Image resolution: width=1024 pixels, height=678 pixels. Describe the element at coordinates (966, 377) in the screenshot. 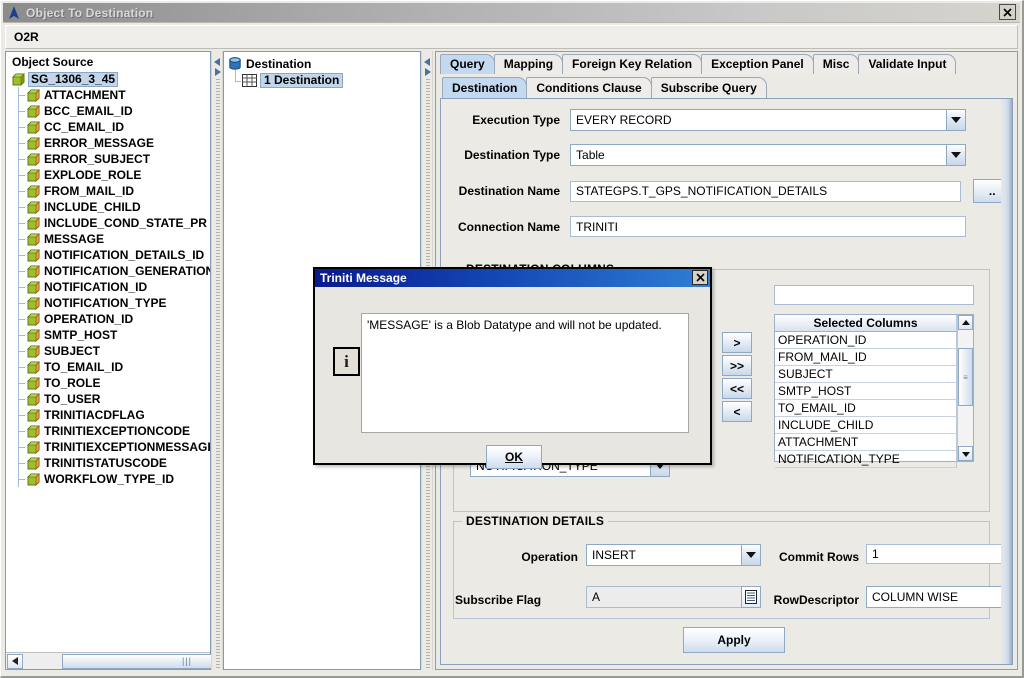

I see `vscroll-thumb: ≡` at that location.